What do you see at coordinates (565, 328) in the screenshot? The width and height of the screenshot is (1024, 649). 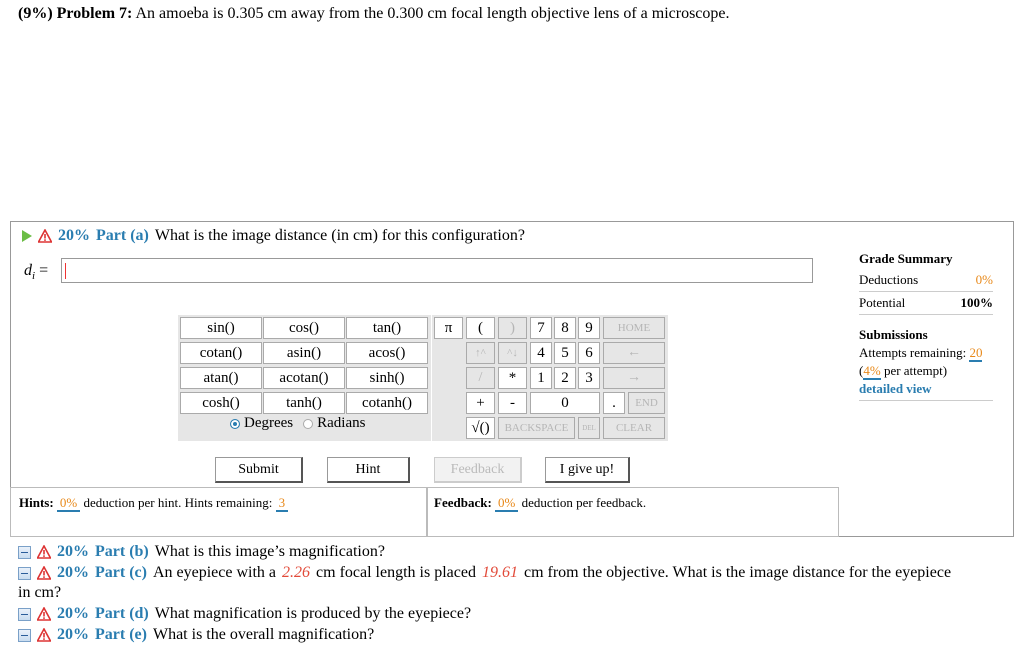 I see `key-8: 8` at bounding box center [565, 328].